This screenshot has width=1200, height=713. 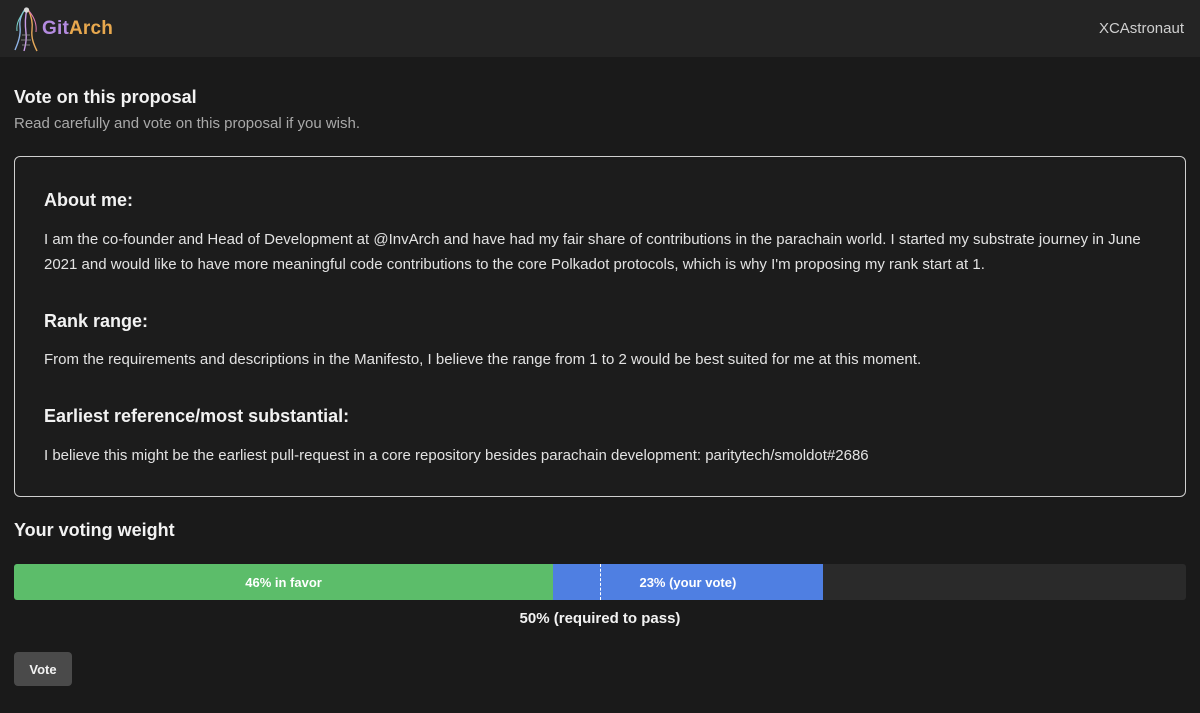 What do you see at coordinates (600, 28) in the screenshot?
I see `top-bar: GitArch XCAstronaut` at bounding box center [600, 28].